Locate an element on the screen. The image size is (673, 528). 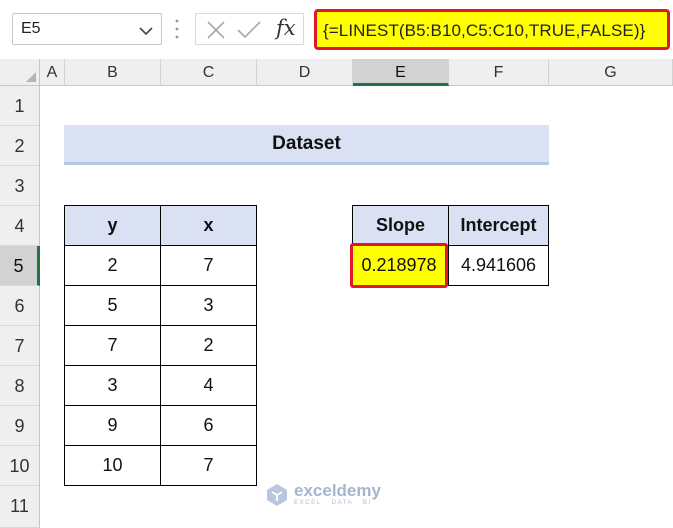
column-header-e: E is located at coordinates (401, 72).